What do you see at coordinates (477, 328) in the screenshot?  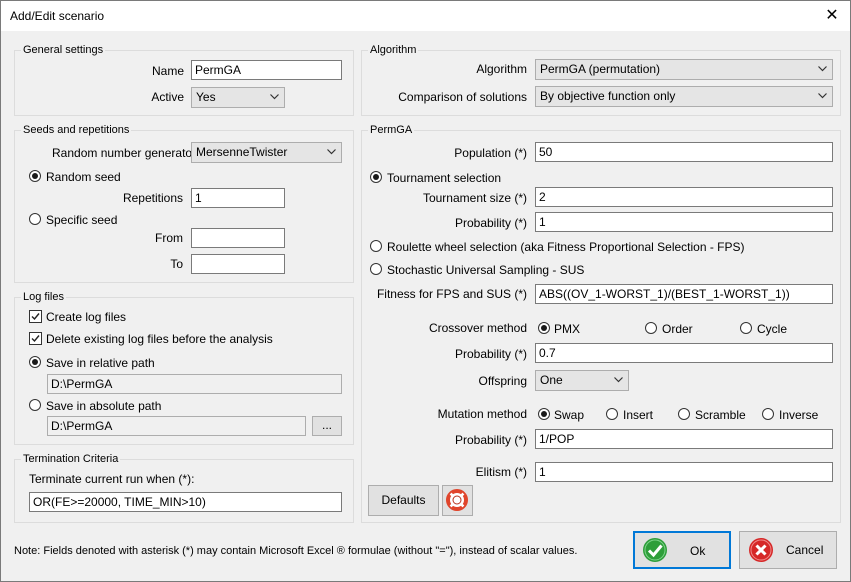 I see `crossover-label: Crossover method` at bounding box center [477, 328].